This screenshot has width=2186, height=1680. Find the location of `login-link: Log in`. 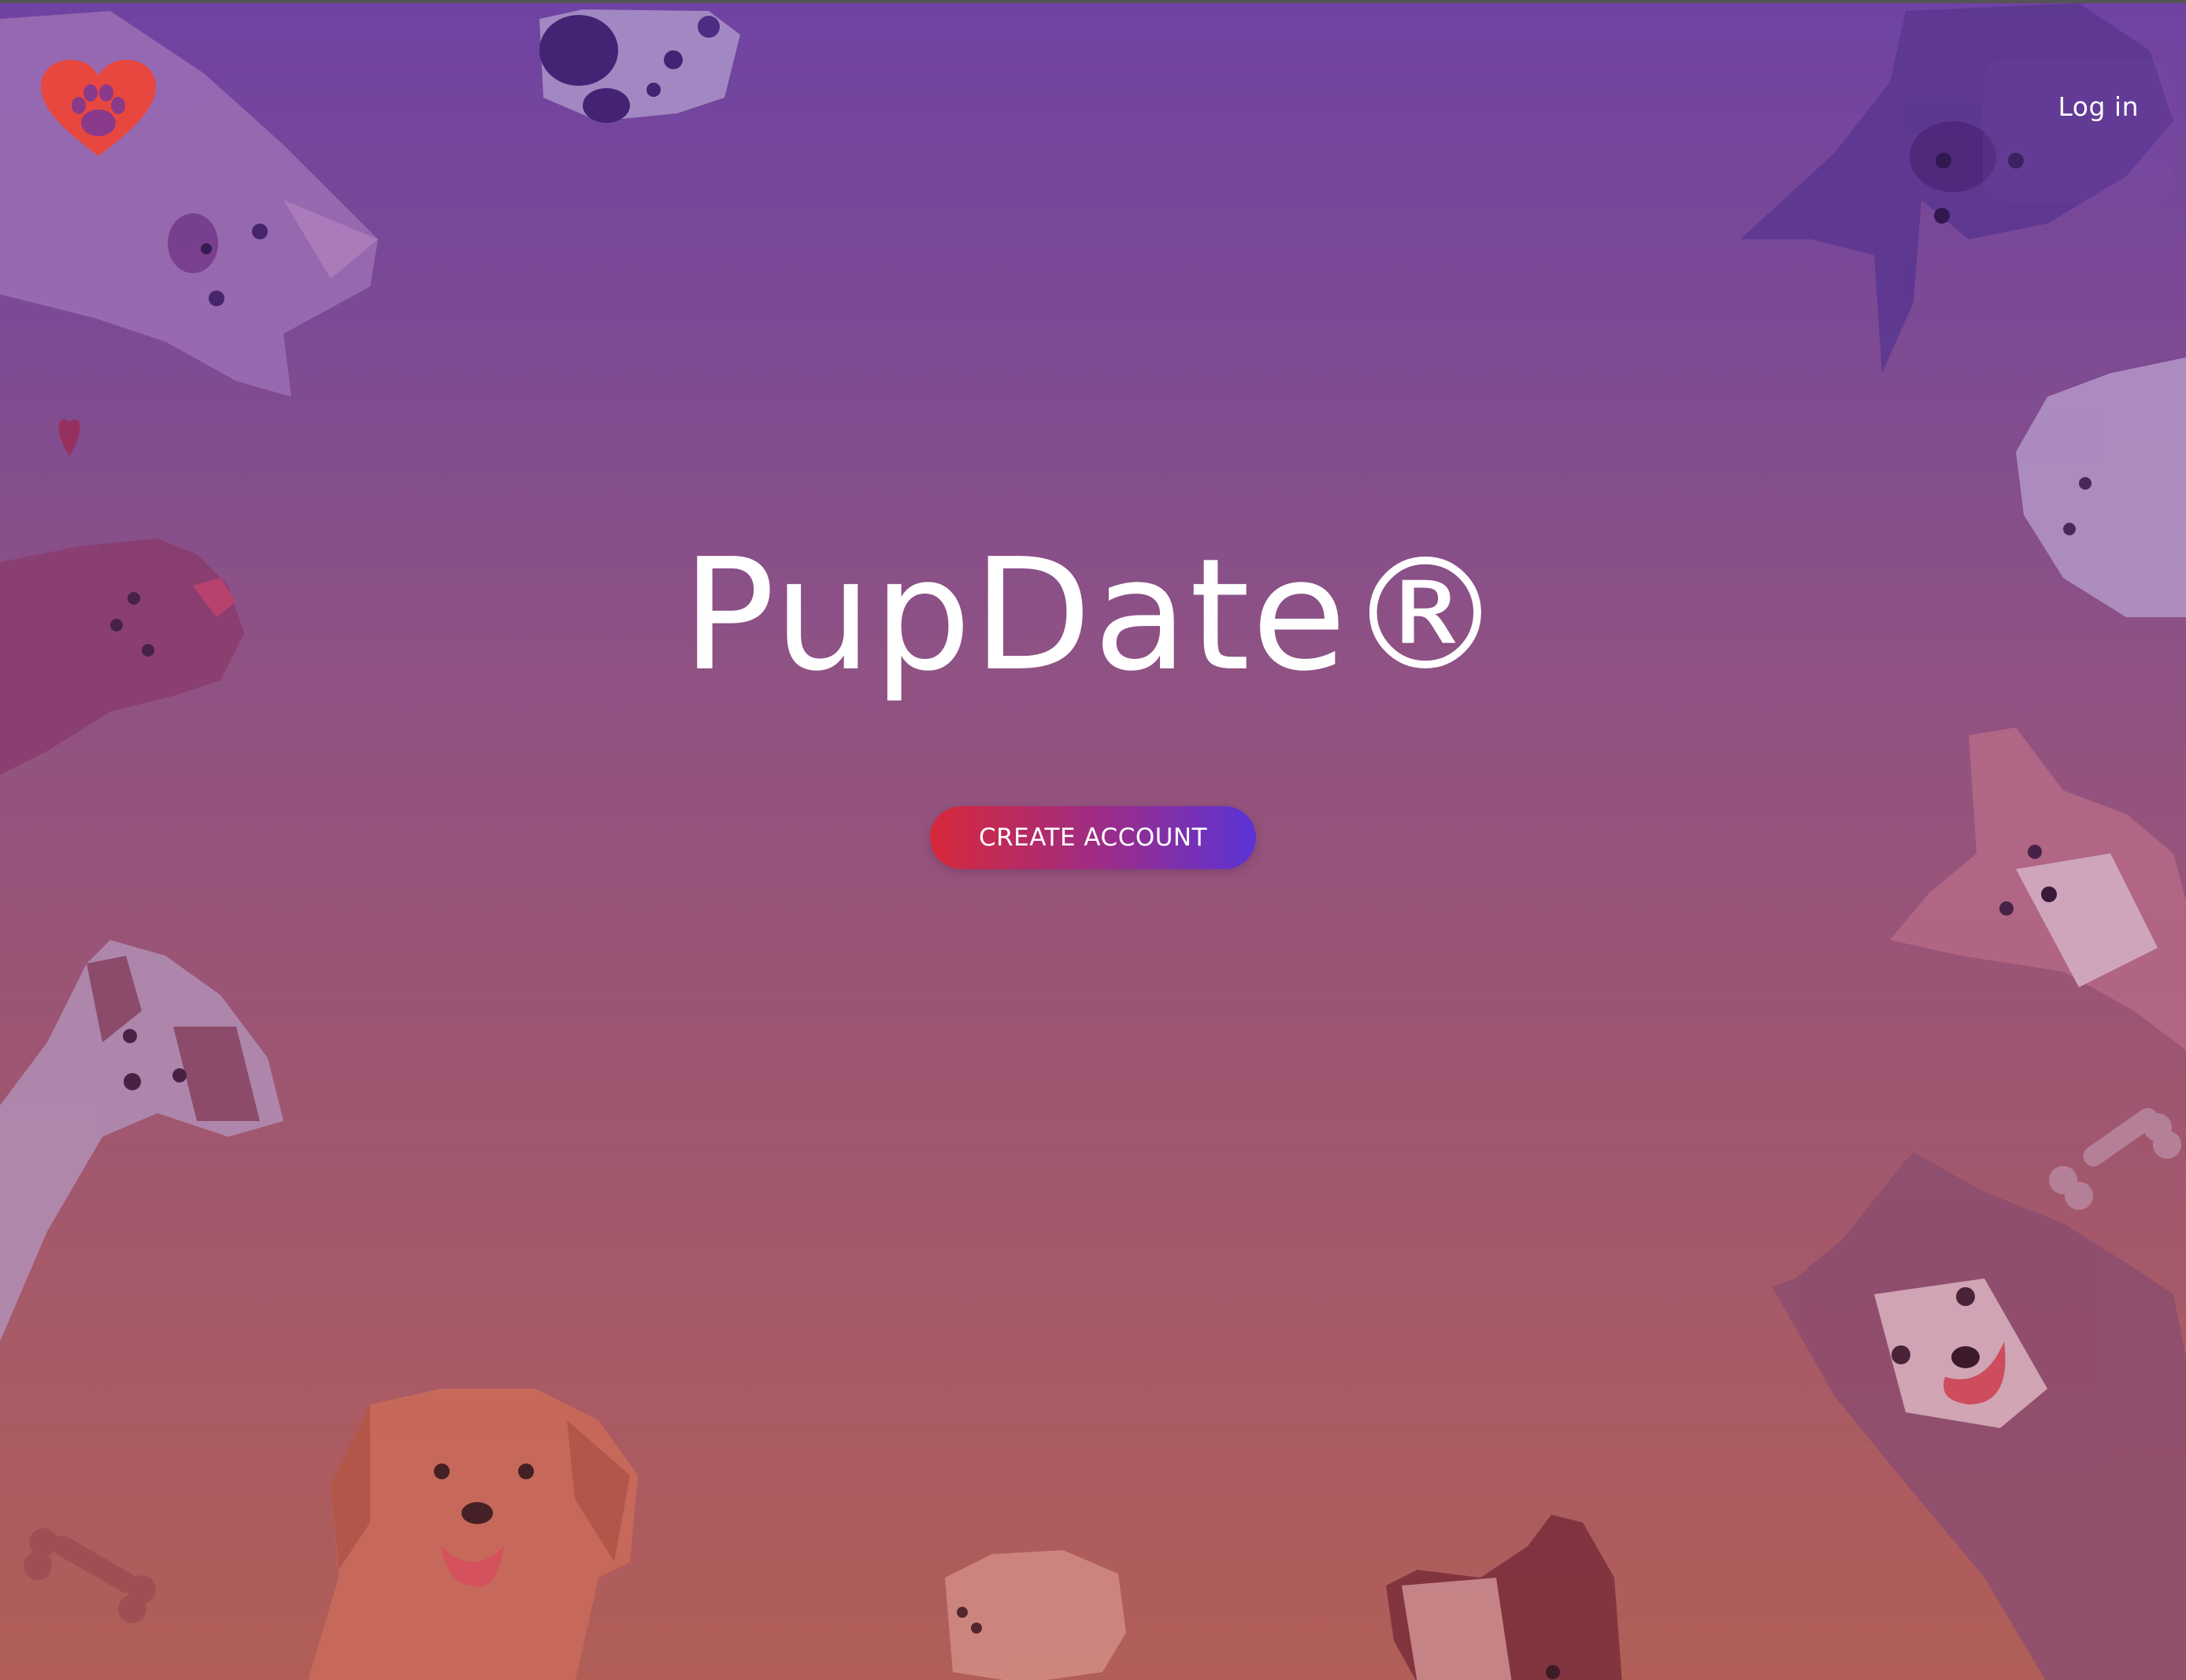

login-link: Log in is located at coordinates (2098, 106).